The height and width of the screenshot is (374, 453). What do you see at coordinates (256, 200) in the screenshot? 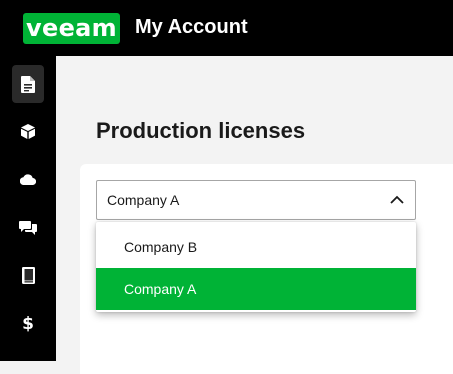
I see `company-select: Company A` at bounding box center [256, 200].